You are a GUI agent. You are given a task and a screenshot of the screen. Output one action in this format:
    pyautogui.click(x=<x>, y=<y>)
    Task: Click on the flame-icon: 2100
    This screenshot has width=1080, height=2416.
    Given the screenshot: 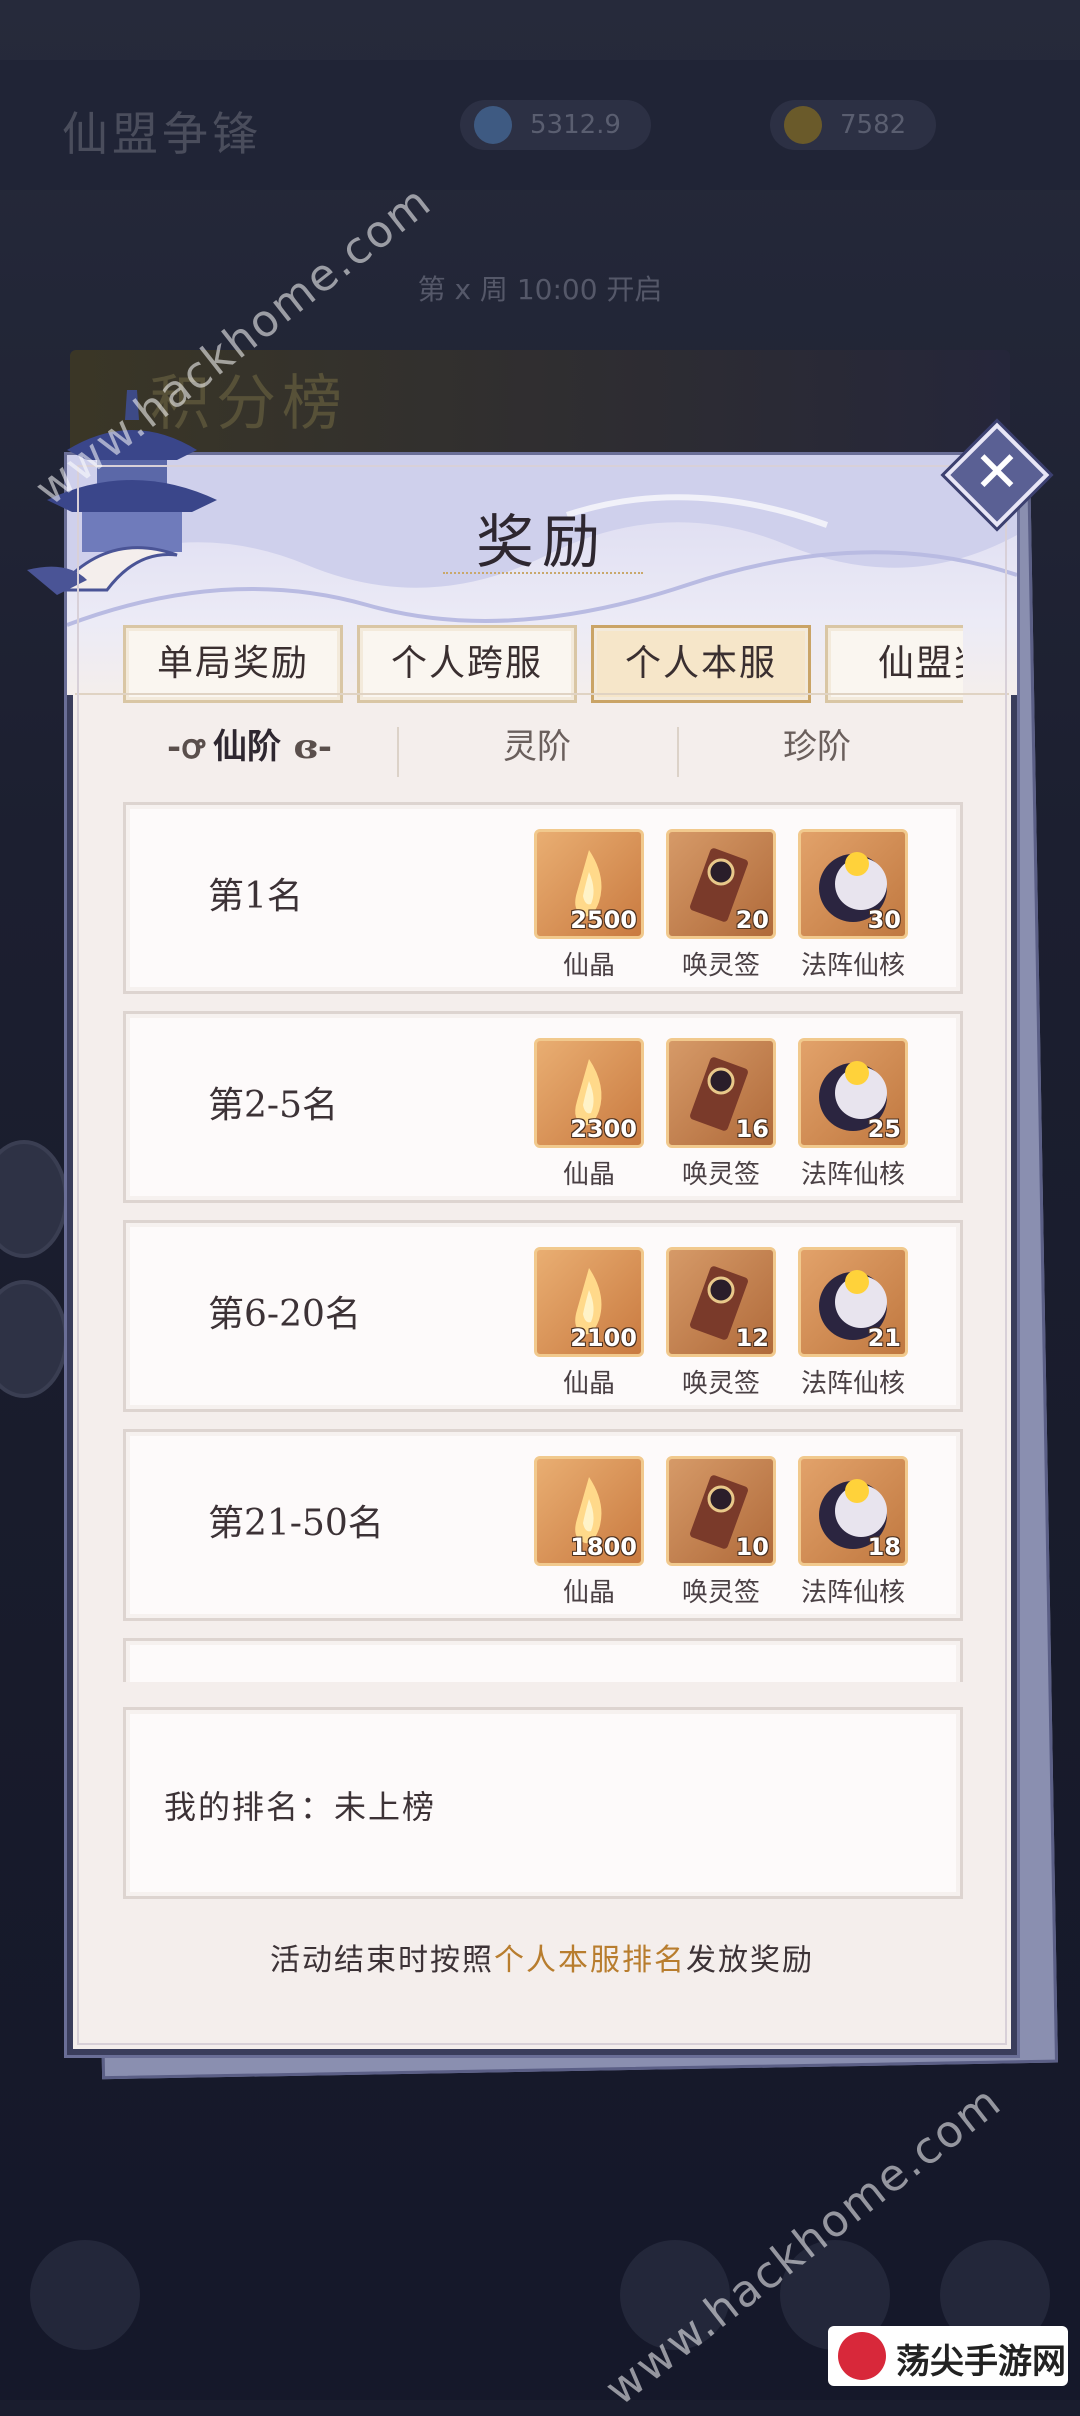 What is the action you would take?
    pyautogui.click(x=589, y=1302)
    